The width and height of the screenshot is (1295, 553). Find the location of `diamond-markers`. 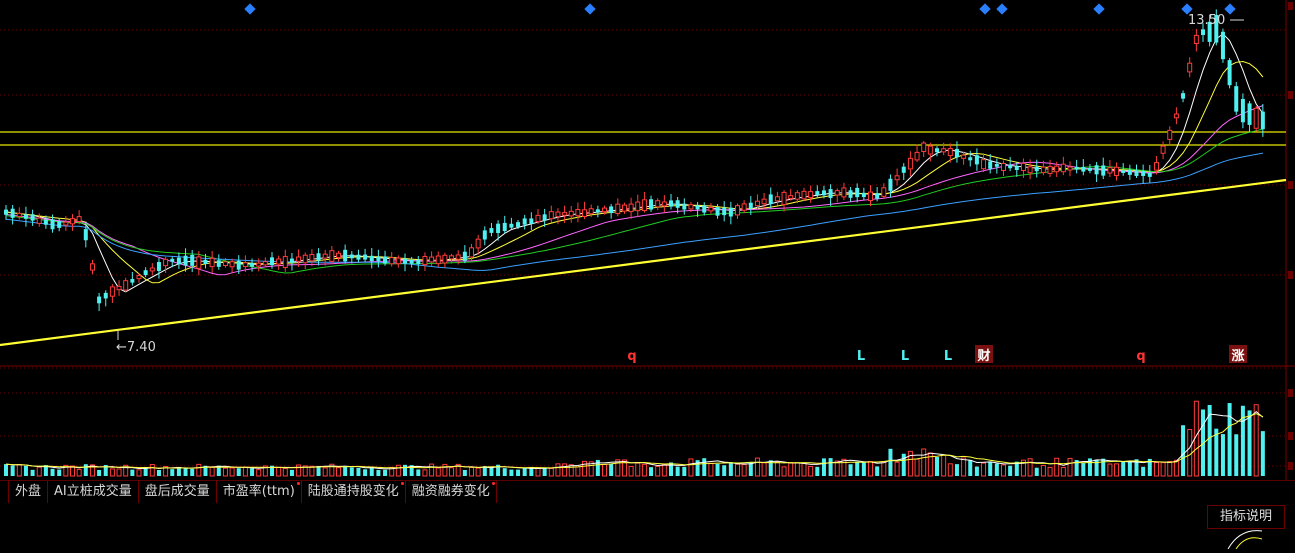

diamond-markers is located at coordinates (740, 9).